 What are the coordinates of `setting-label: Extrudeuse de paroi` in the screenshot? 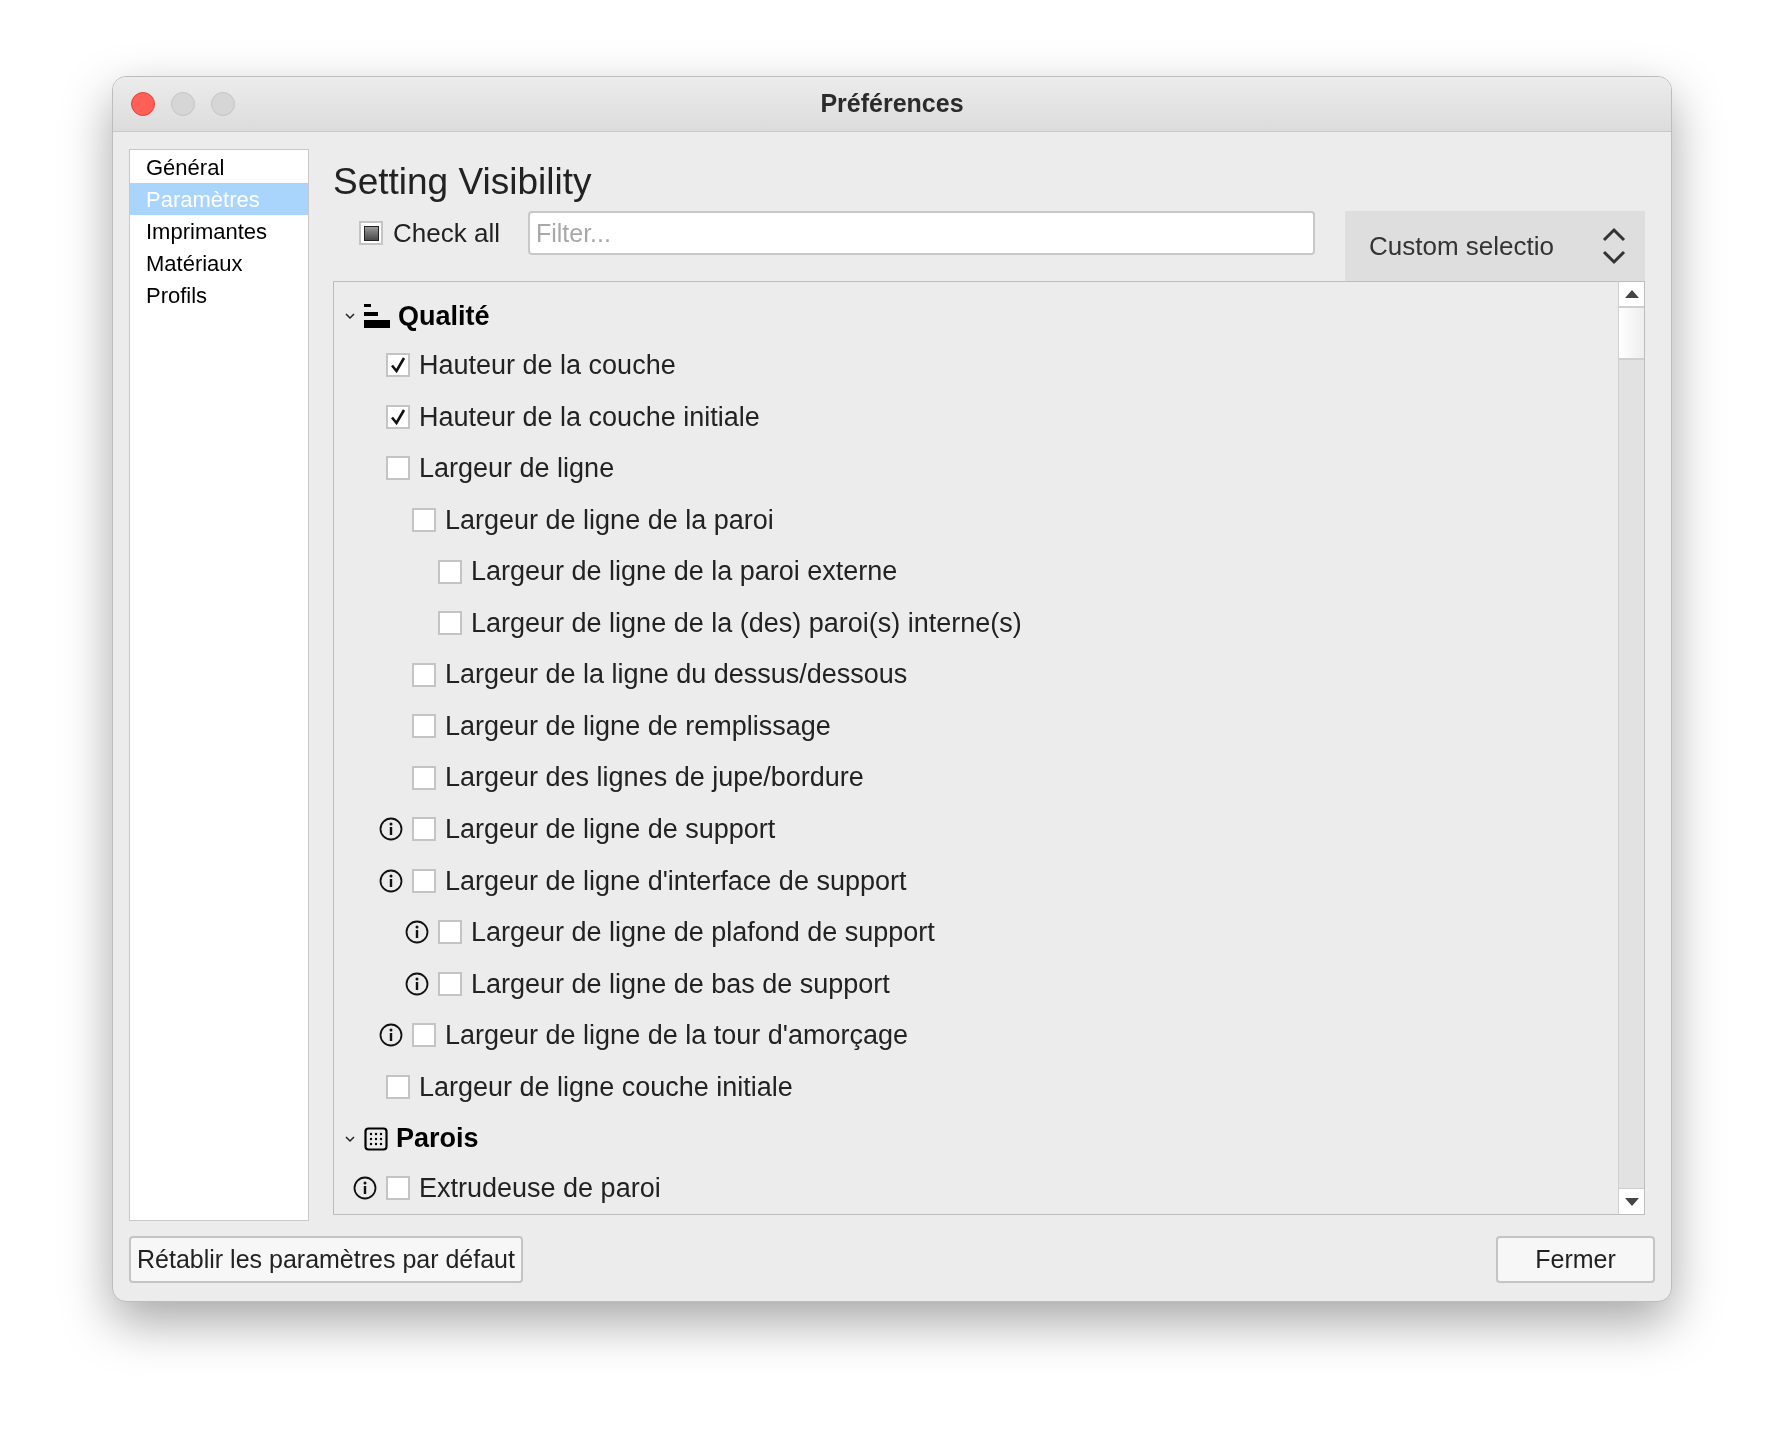 It's located at (540, 1188).